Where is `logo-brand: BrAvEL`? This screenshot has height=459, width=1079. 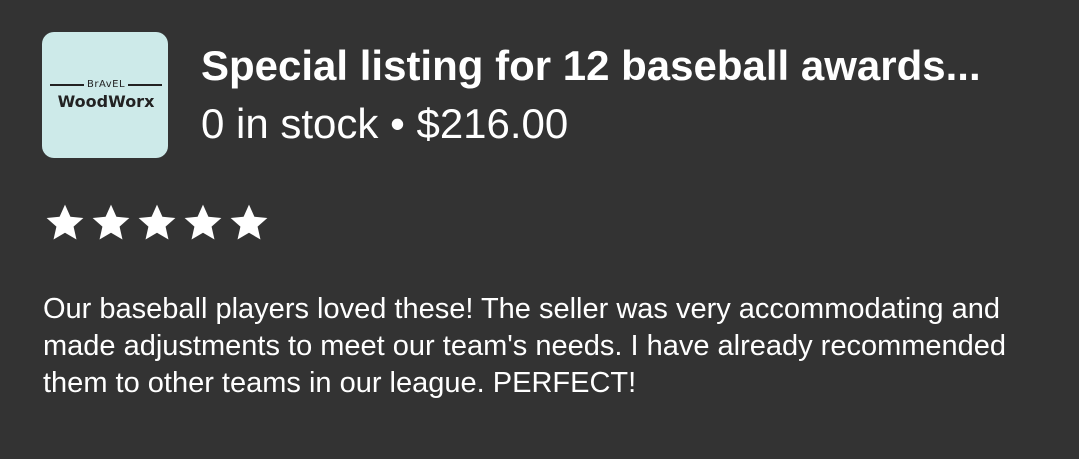
logo-brand: BrAvEL is located at coordinates (106, 84).